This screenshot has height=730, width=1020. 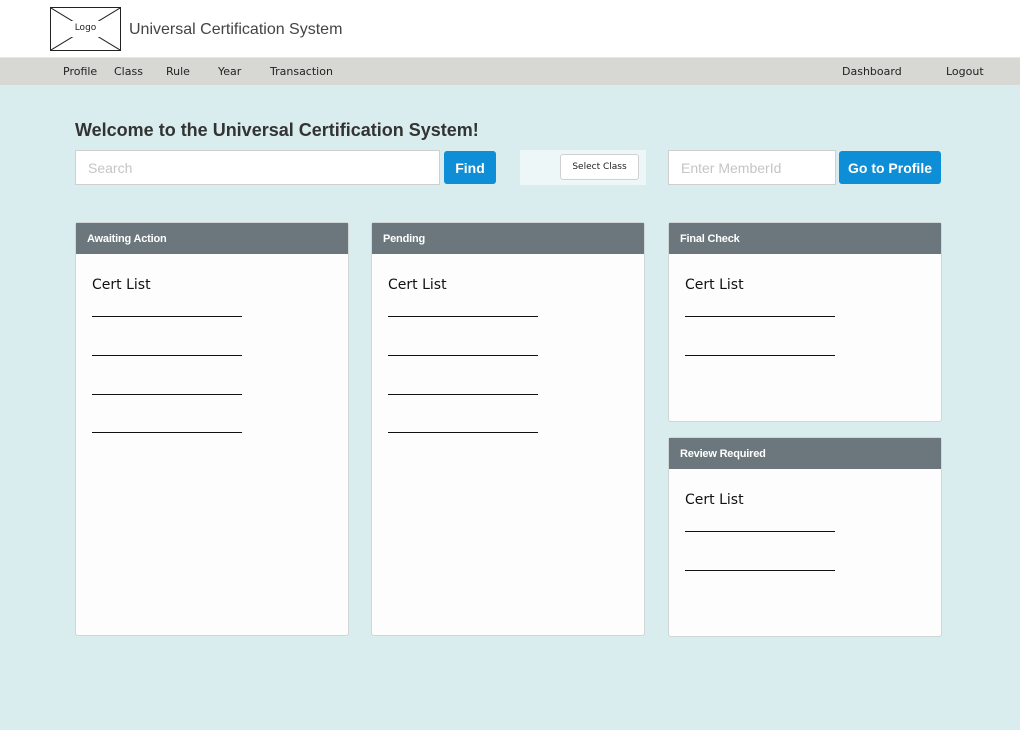 I want to click on select-class-button: Select Class, so click(x=599, y=167).